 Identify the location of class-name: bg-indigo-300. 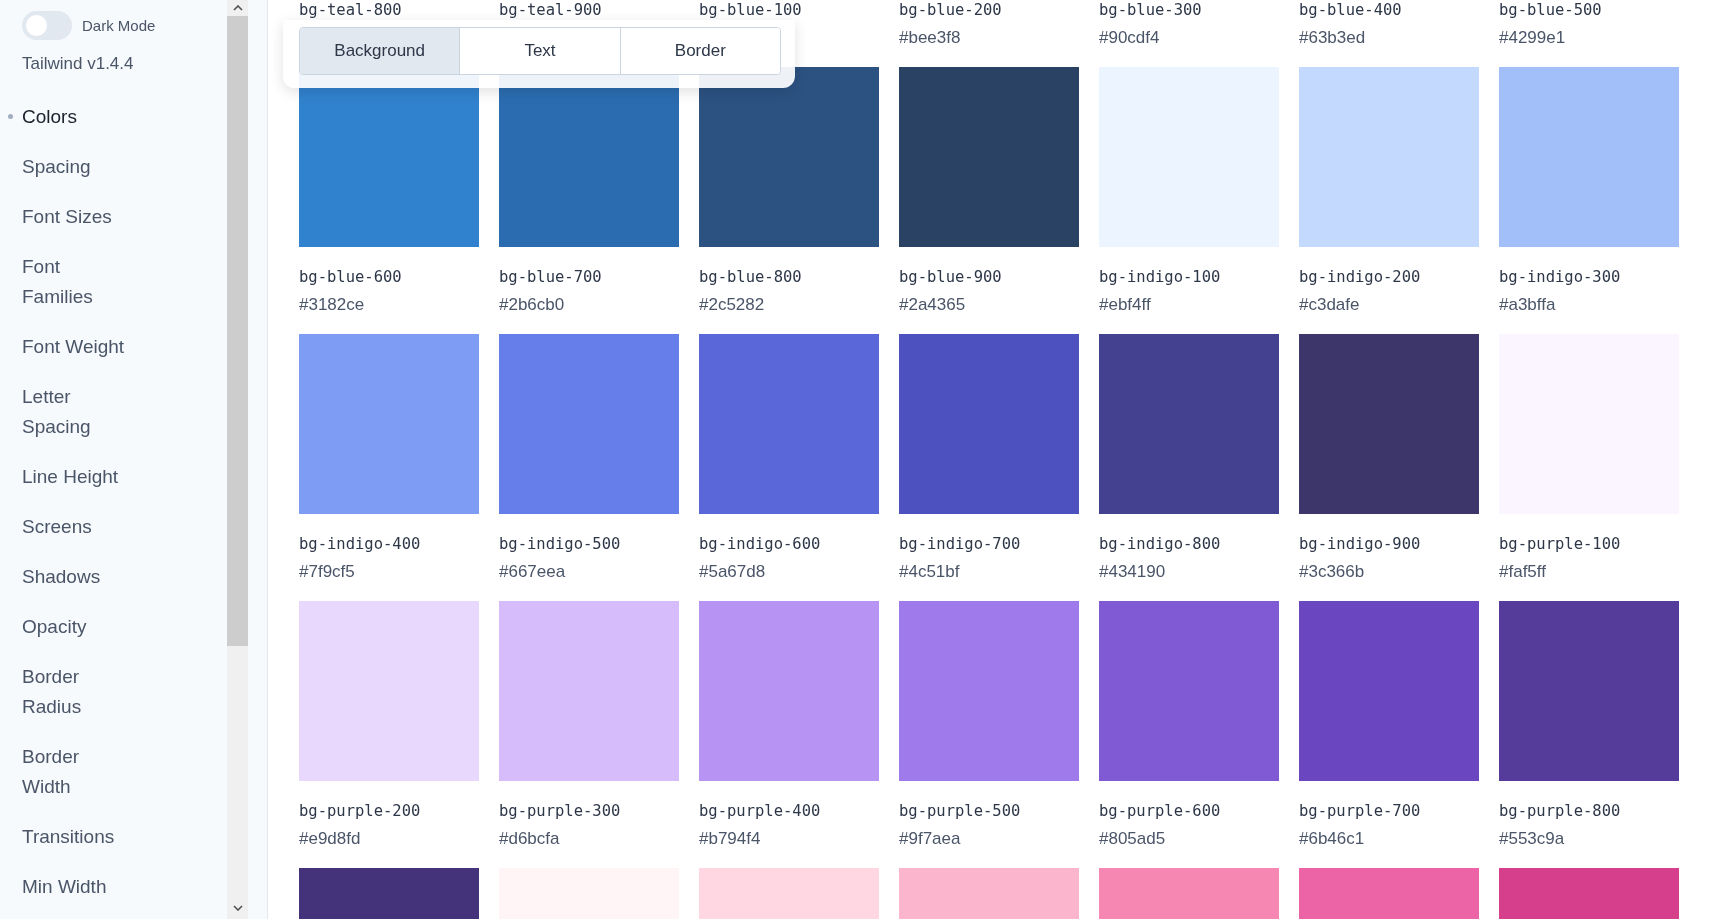
(1560, 277).